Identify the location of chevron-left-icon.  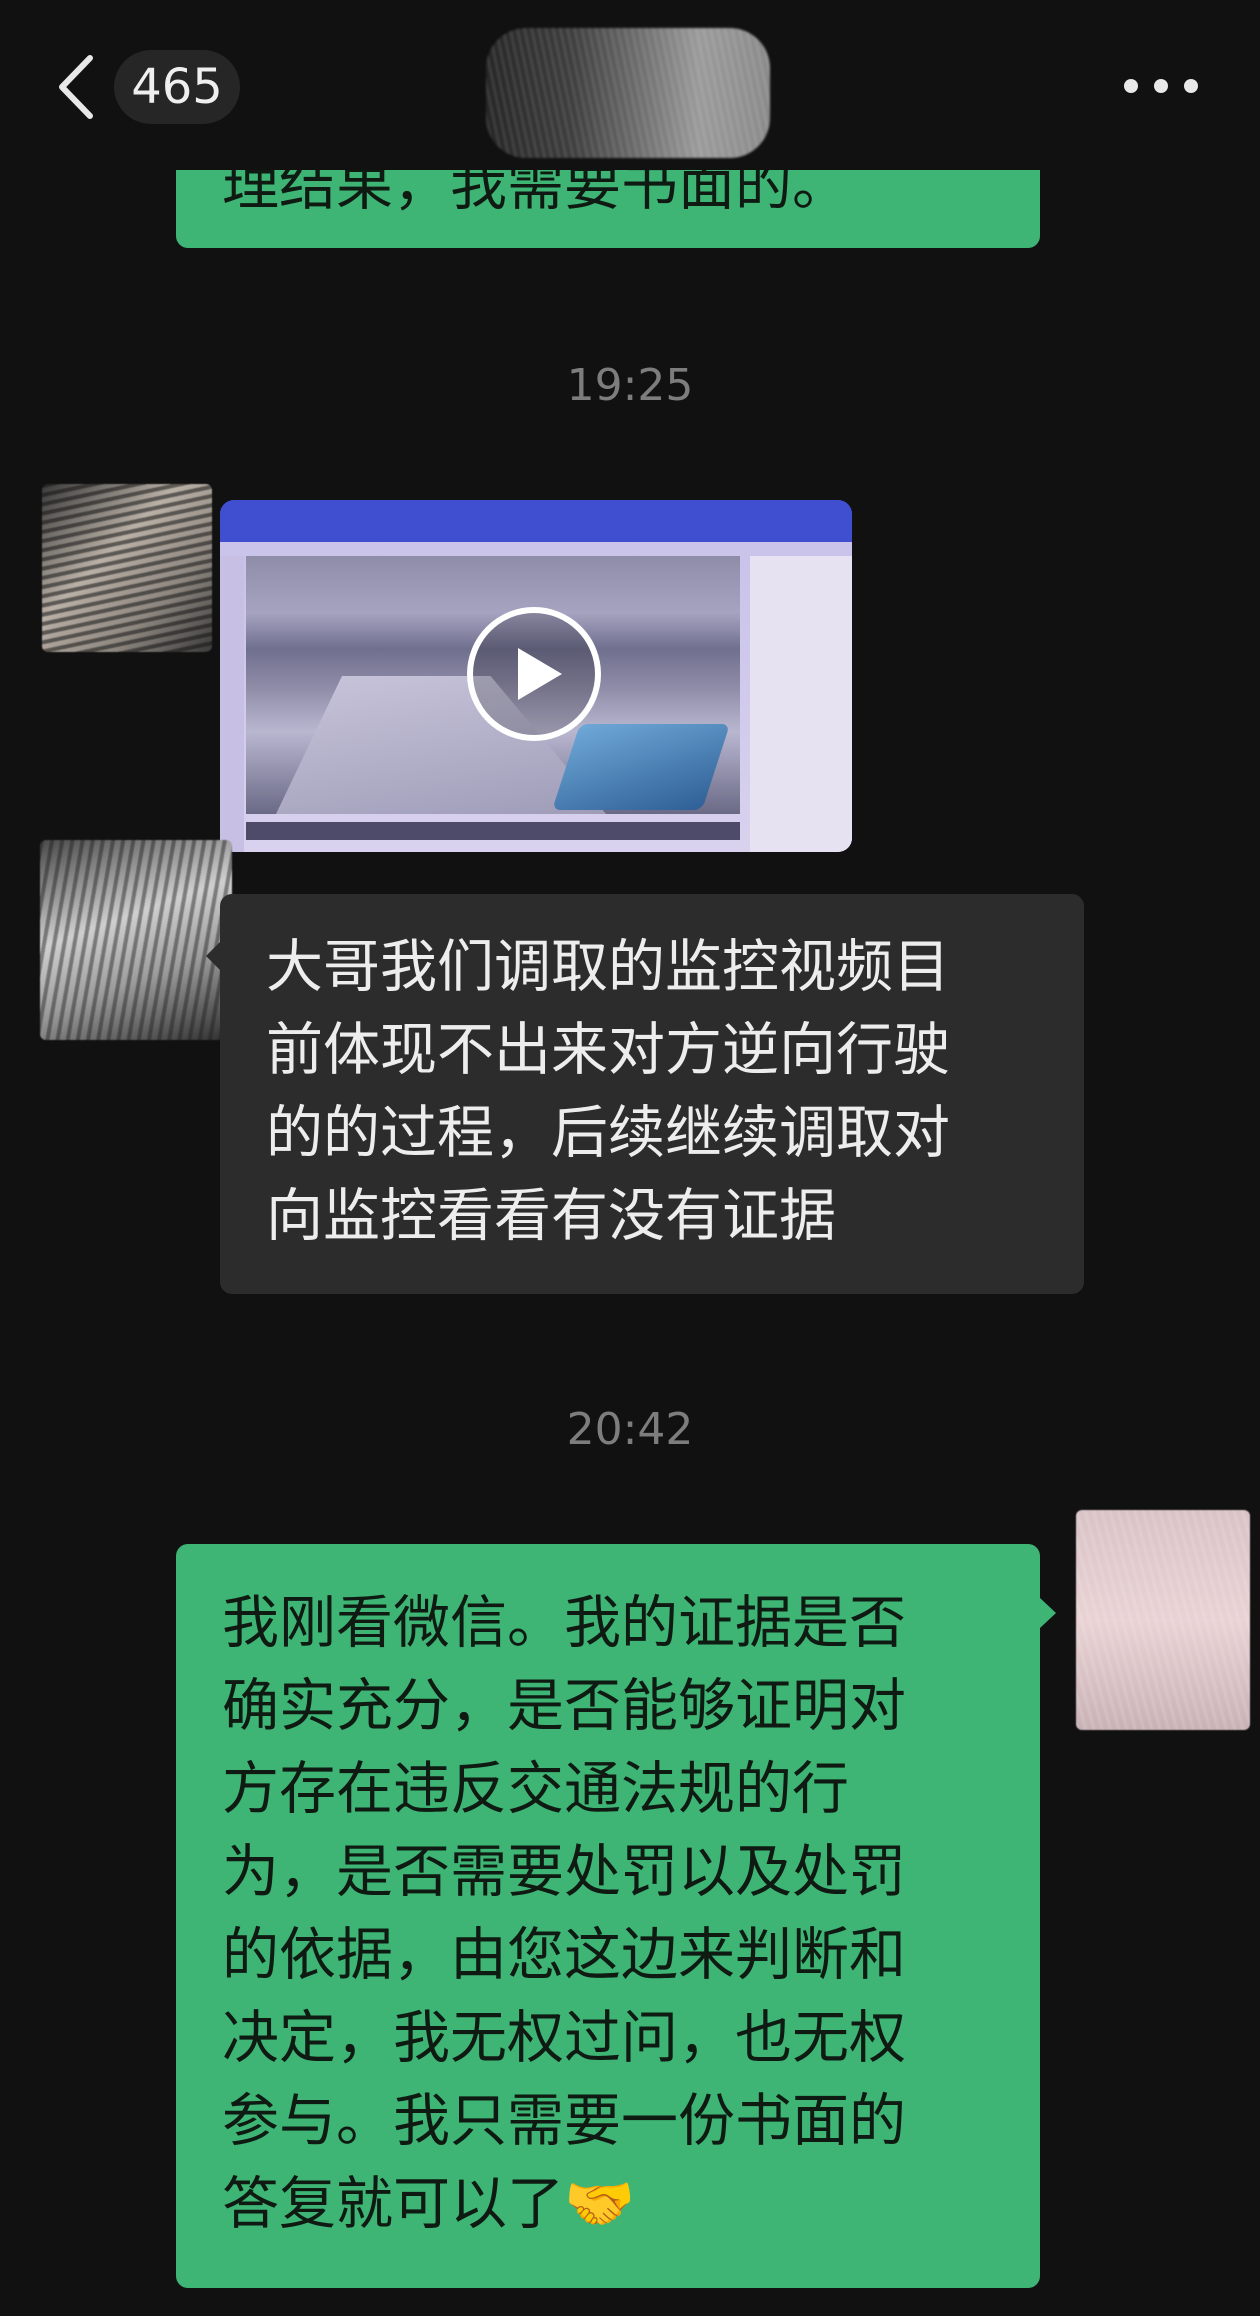
(77, 87).